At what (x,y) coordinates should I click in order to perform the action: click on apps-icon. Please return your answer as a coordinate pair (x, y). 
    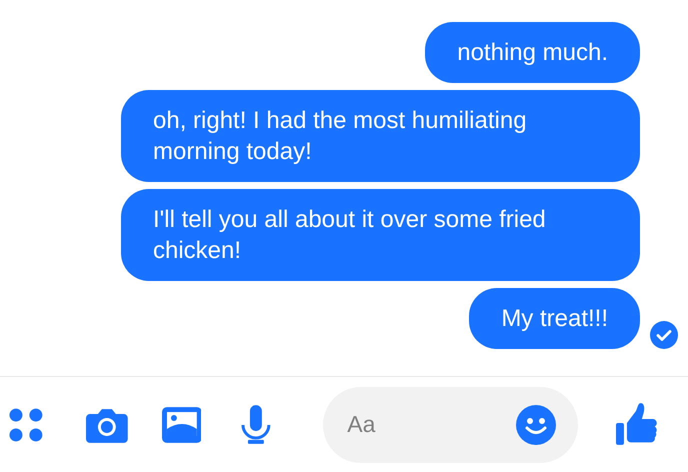
    Looking at the image, I should click on (26, 424).